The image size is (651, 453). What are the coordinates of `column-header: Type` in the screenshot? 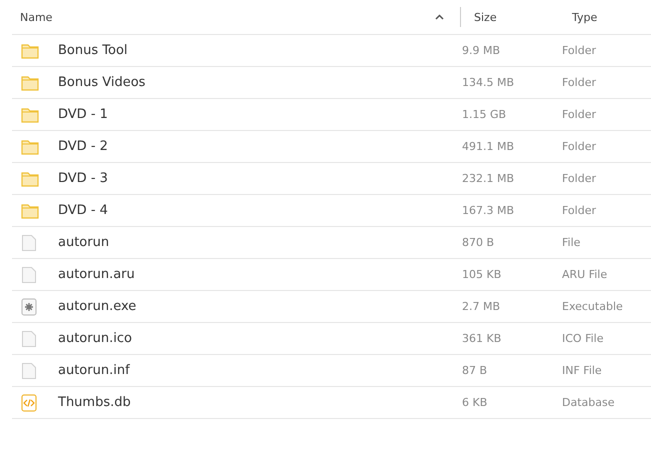 It's located at (585, 17).